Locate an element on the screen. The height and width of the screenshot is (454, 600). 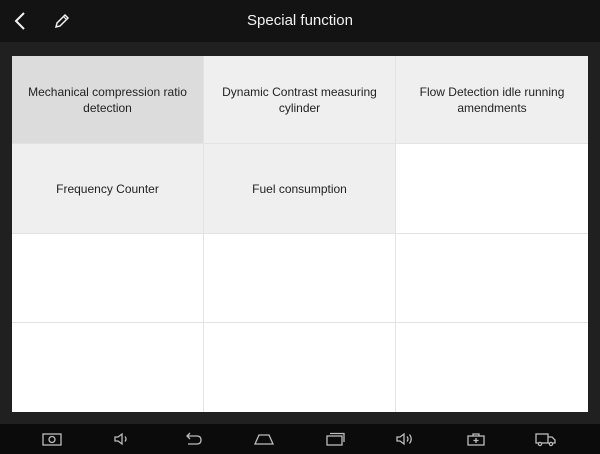
function-label: Mechanical compression ratio detection is located at coordinates (107, 99).